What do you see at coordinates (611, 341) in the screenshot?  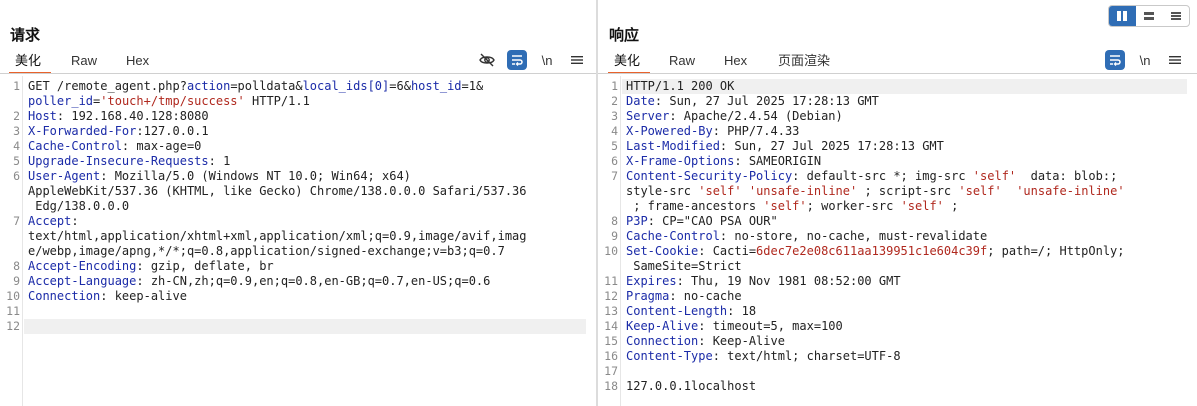 I see `line-number: 15` at bounding box center [611, 341].